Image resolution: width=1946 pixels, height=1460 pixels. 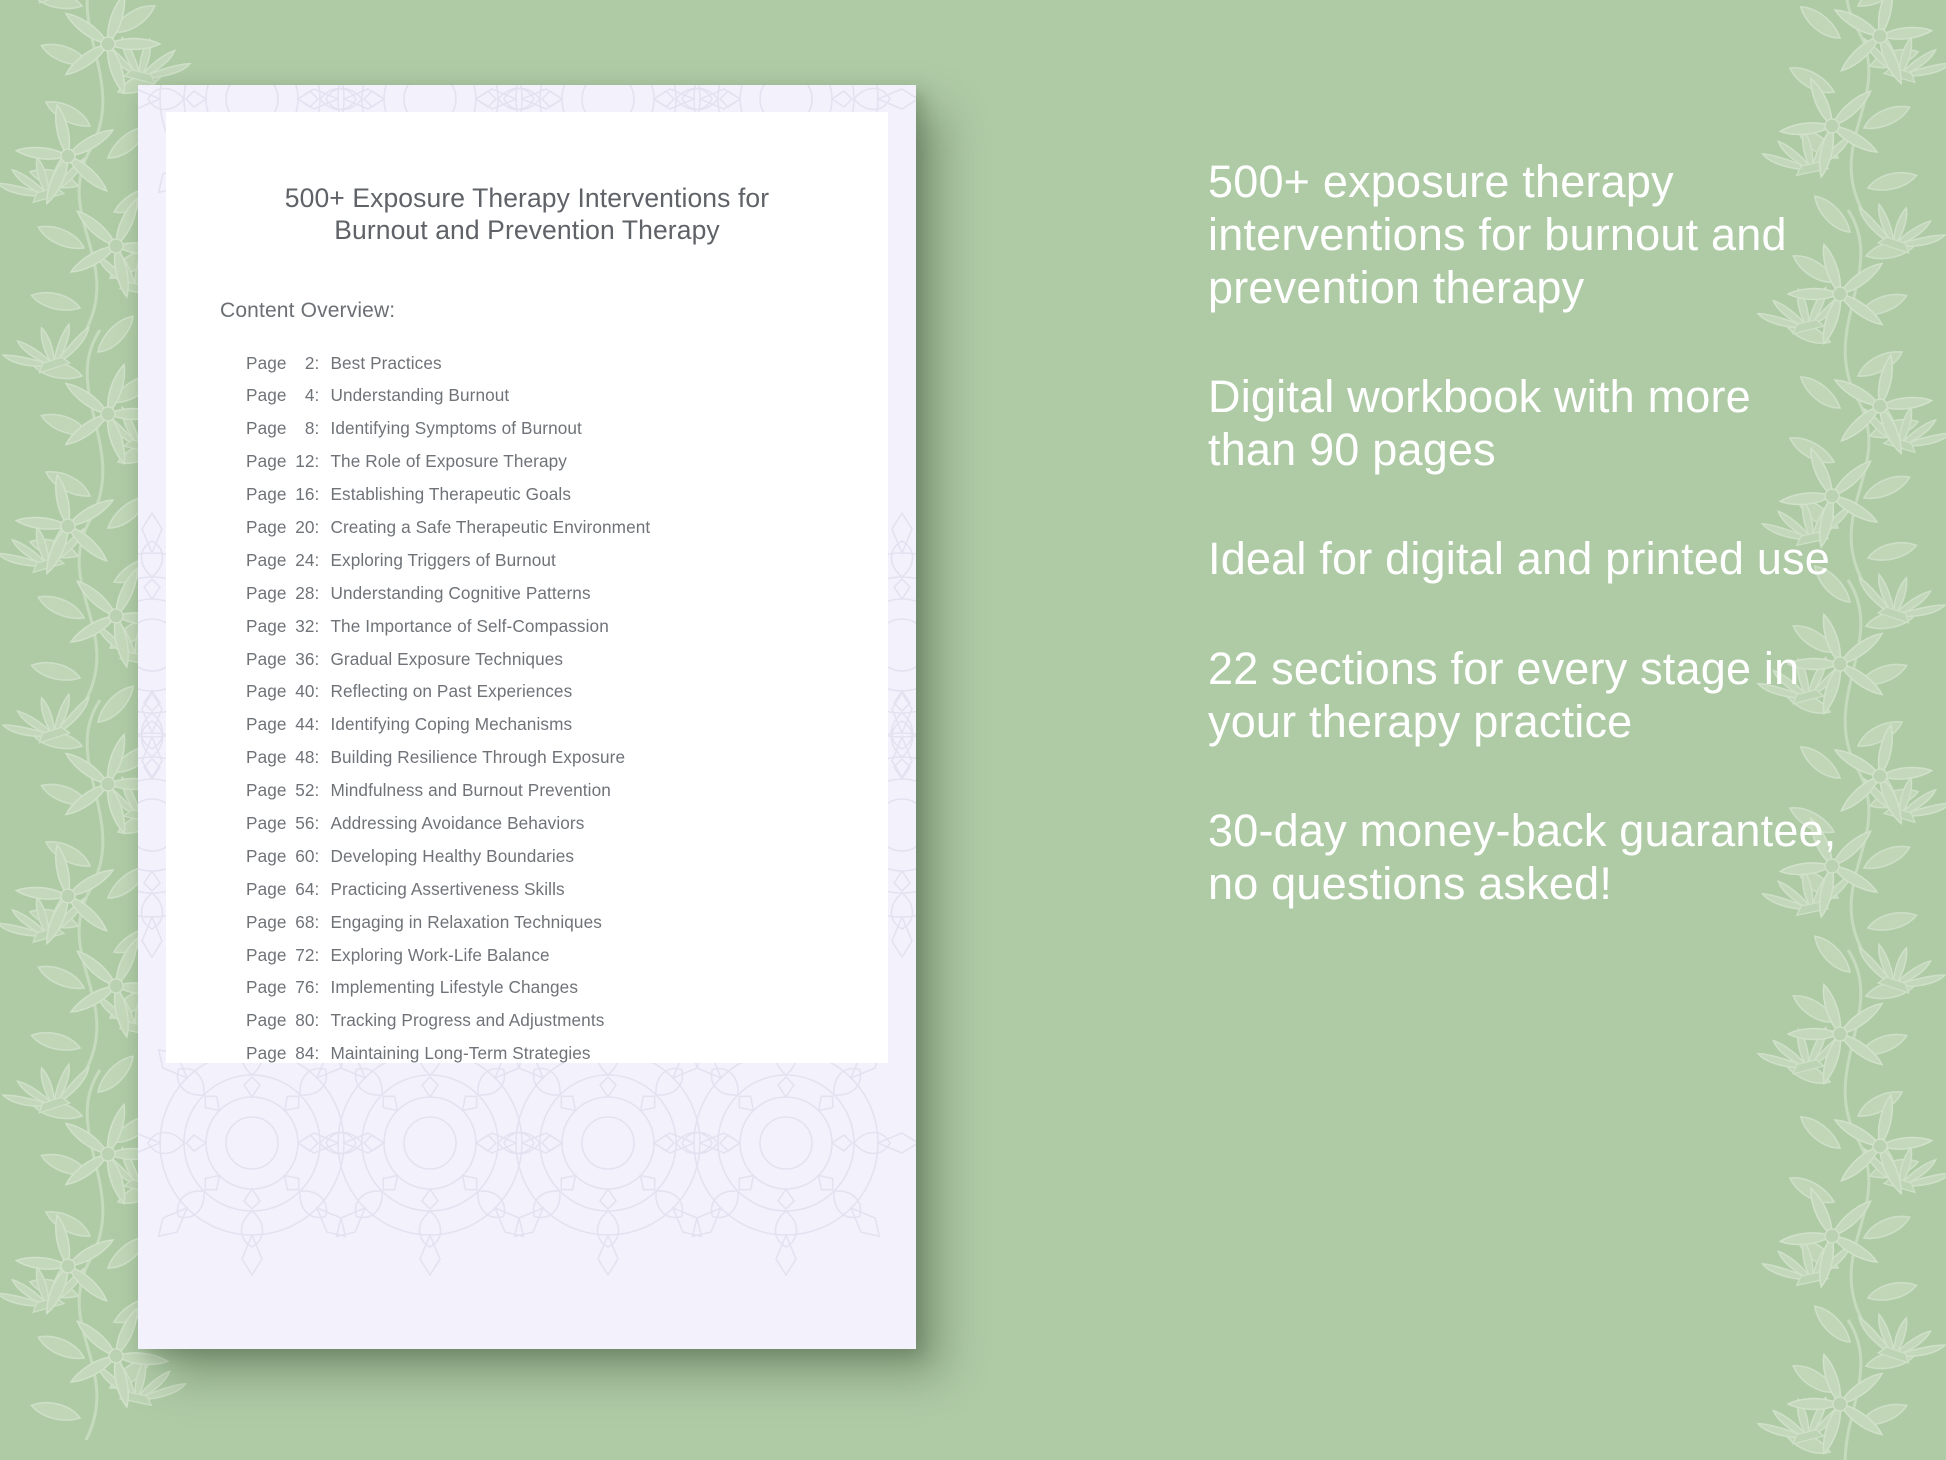 I want to click on toc-section-title: Building Resilience Through Exposure, so click(x=478, y=757).